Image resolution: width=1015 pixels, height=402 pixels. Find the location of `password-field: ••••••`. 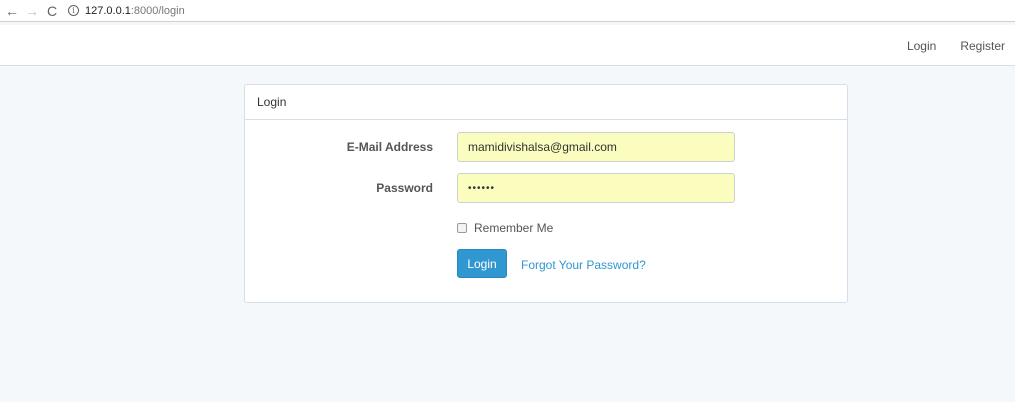

password-field: •••••• is located at coordinates (596, 188).